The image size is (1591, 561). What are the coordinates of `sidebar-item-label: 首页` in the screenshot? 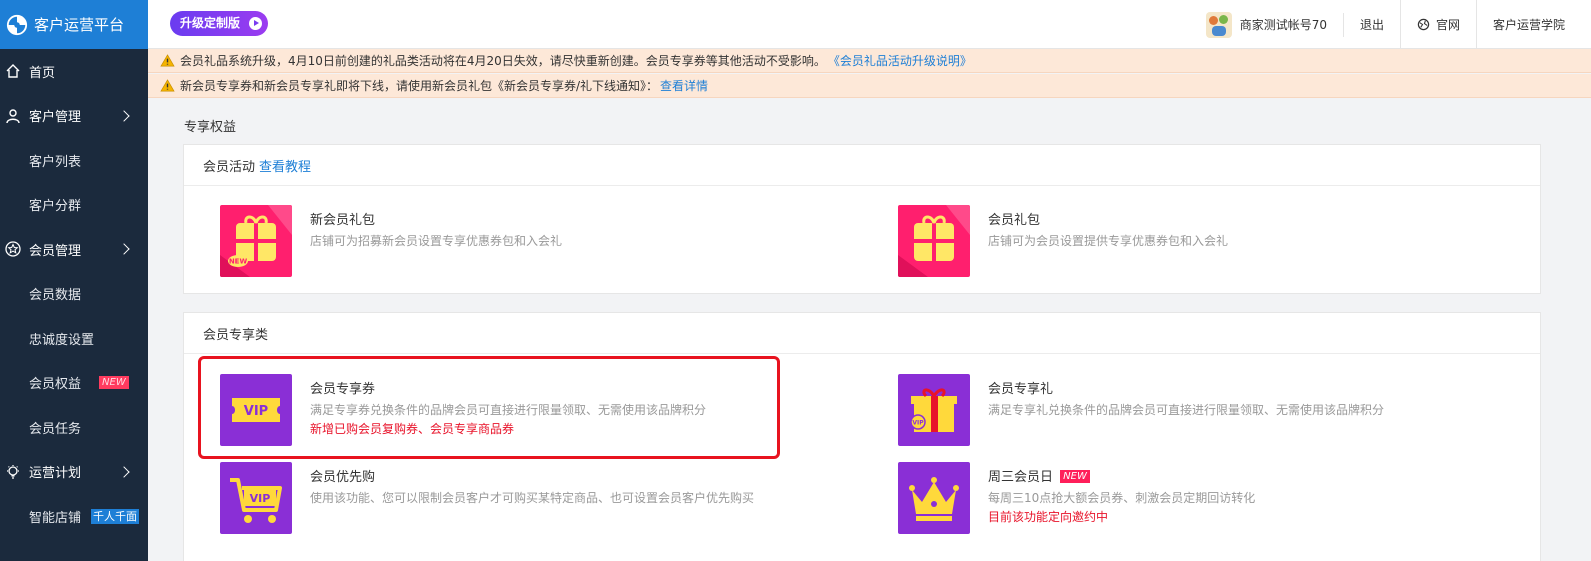 It's located at (42, 73).